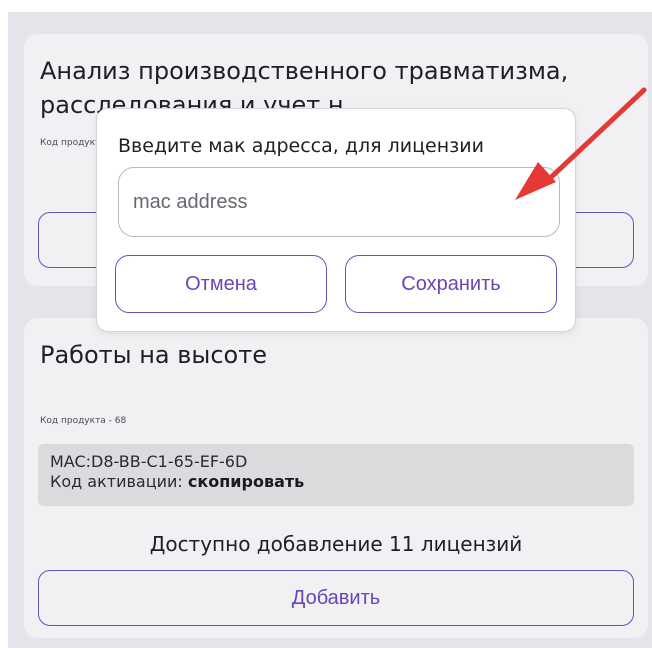 The height and width of the screenshot is (648, 652). I want to click on dialog-prompt: Введите мак адресса, для лицензии, so click(301, 146).